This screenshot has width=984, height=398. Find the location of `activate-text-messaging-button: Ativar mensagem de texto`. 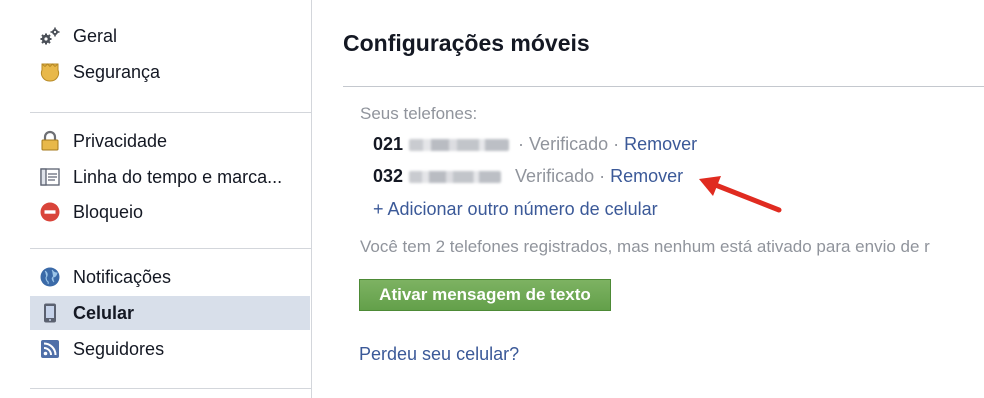

activate-text-messaging-button: Ativar mensagem de texto is located at coordinates (485, 295).